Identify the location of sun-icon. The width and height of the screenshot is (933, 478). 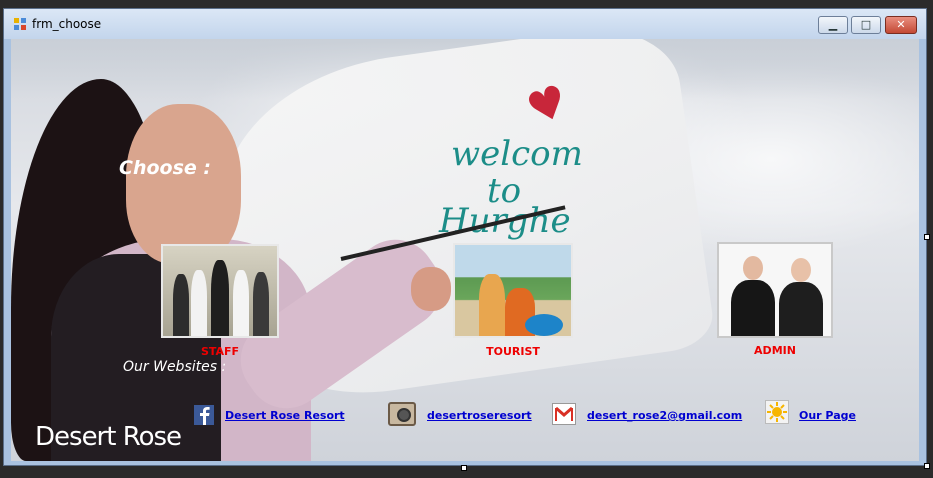
(777, 412).